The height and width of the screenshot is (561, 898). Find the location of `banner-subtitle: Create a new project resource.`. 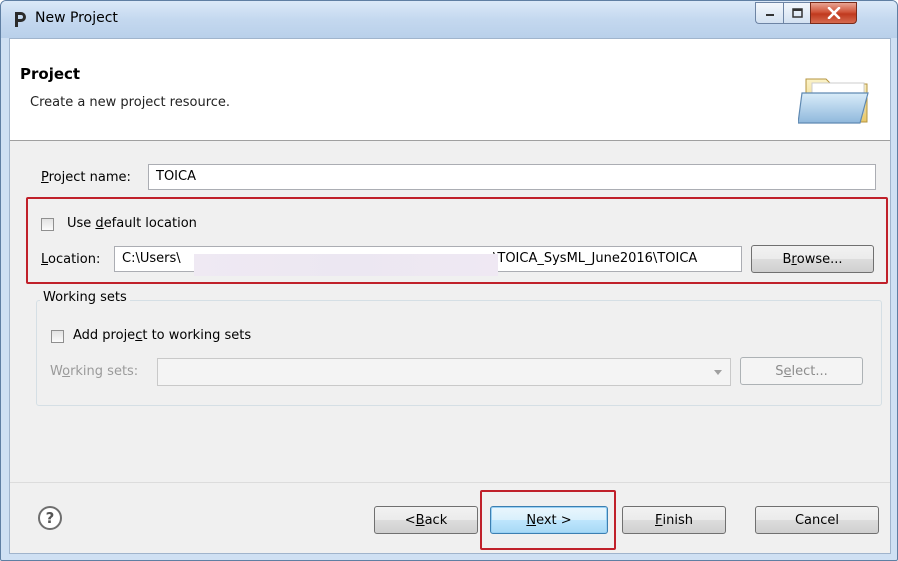

banner-subtitle: Create a new project resource. is located at coordinates (130, 102).